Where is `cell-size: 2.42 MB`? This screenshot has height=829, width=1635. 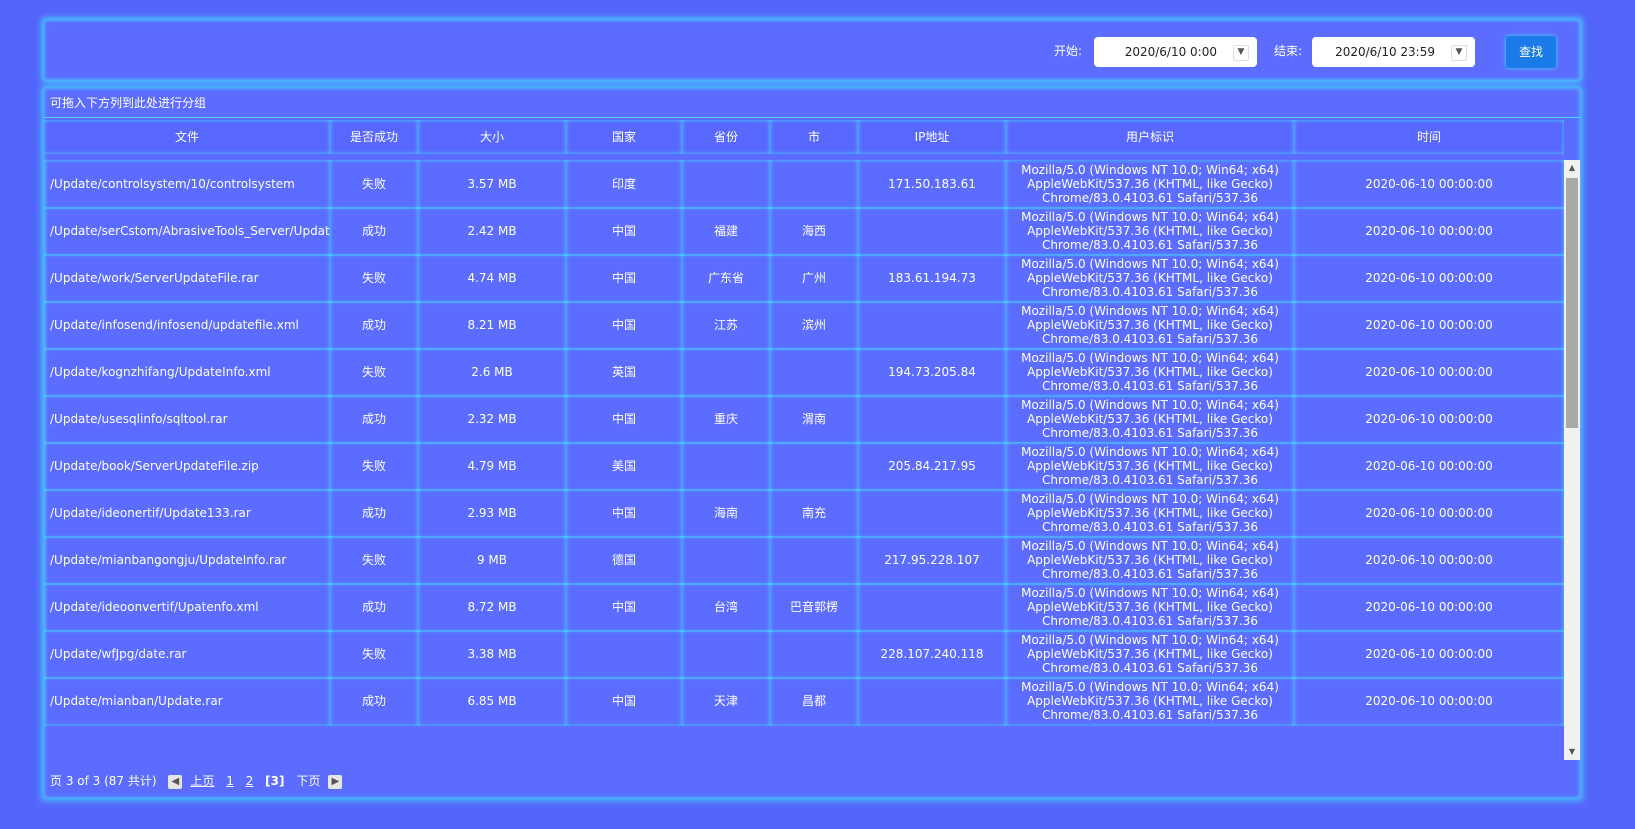 cell-size: 2.42 MB is located at coordinates (492, 231).